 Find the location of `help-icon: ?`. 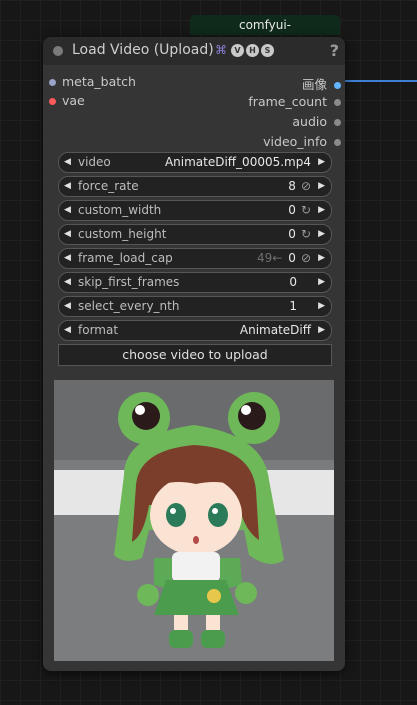

help-icon: ? is located at coordinates (334, 50).